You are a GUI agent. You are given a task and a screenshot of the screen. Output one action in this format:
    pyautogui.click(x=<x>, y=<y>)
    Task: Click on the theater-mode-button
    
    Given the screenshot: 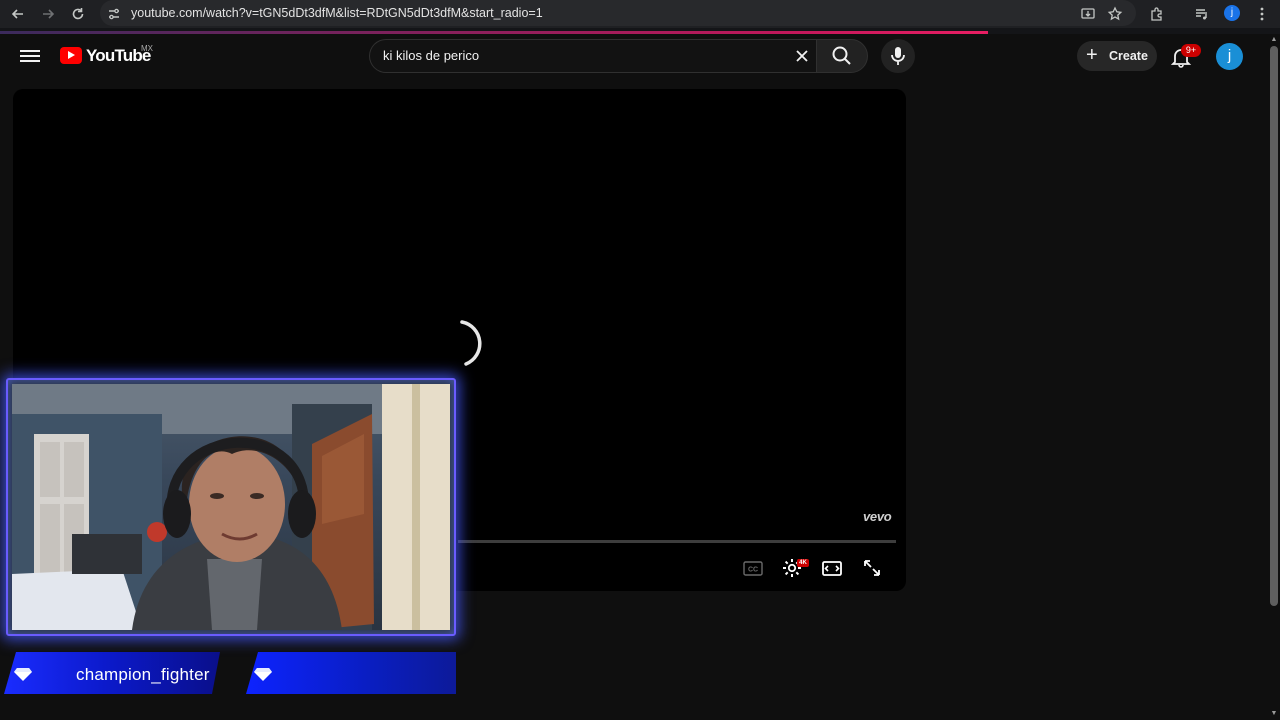 What is the action you would take?
    pyautogui.click(x=832, y=568)
    